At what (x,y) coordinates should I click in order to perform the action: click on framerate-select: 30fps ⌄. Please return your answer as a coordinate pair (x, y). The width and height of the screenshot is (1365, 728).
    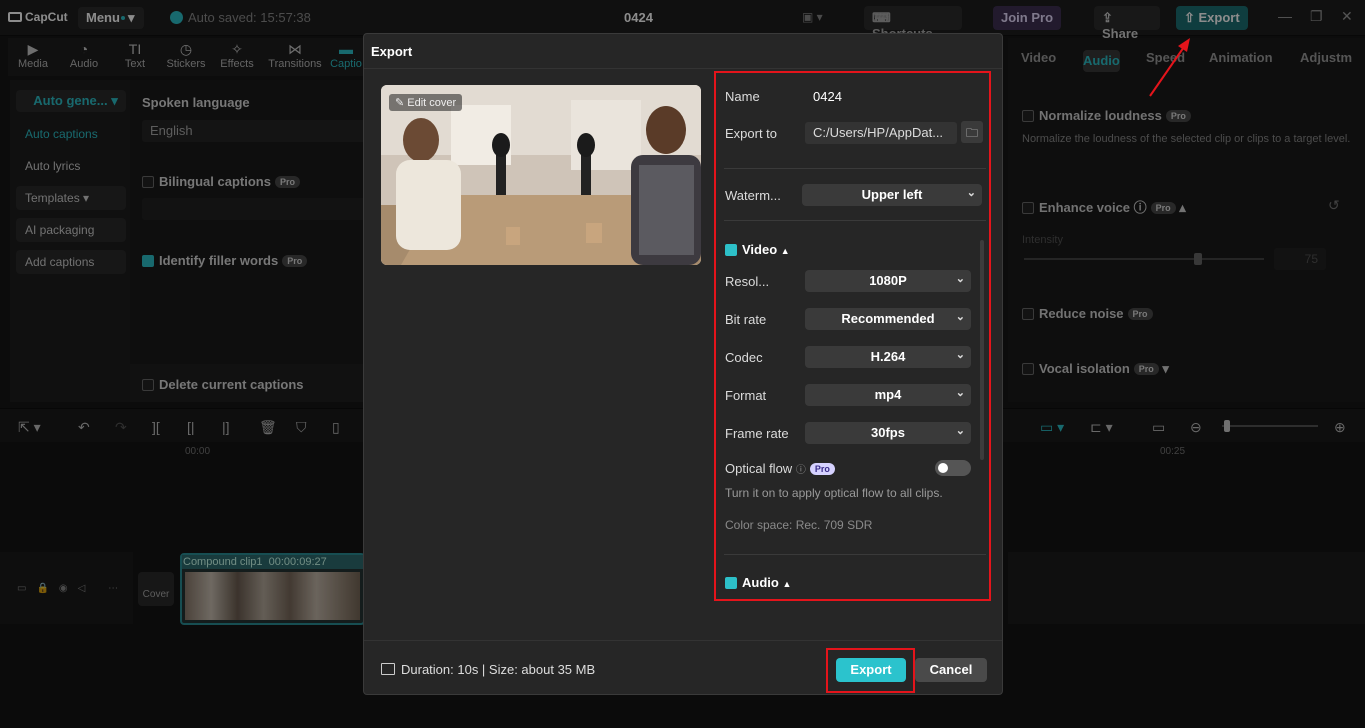
    Looking at the image, I should click on (888, 433).